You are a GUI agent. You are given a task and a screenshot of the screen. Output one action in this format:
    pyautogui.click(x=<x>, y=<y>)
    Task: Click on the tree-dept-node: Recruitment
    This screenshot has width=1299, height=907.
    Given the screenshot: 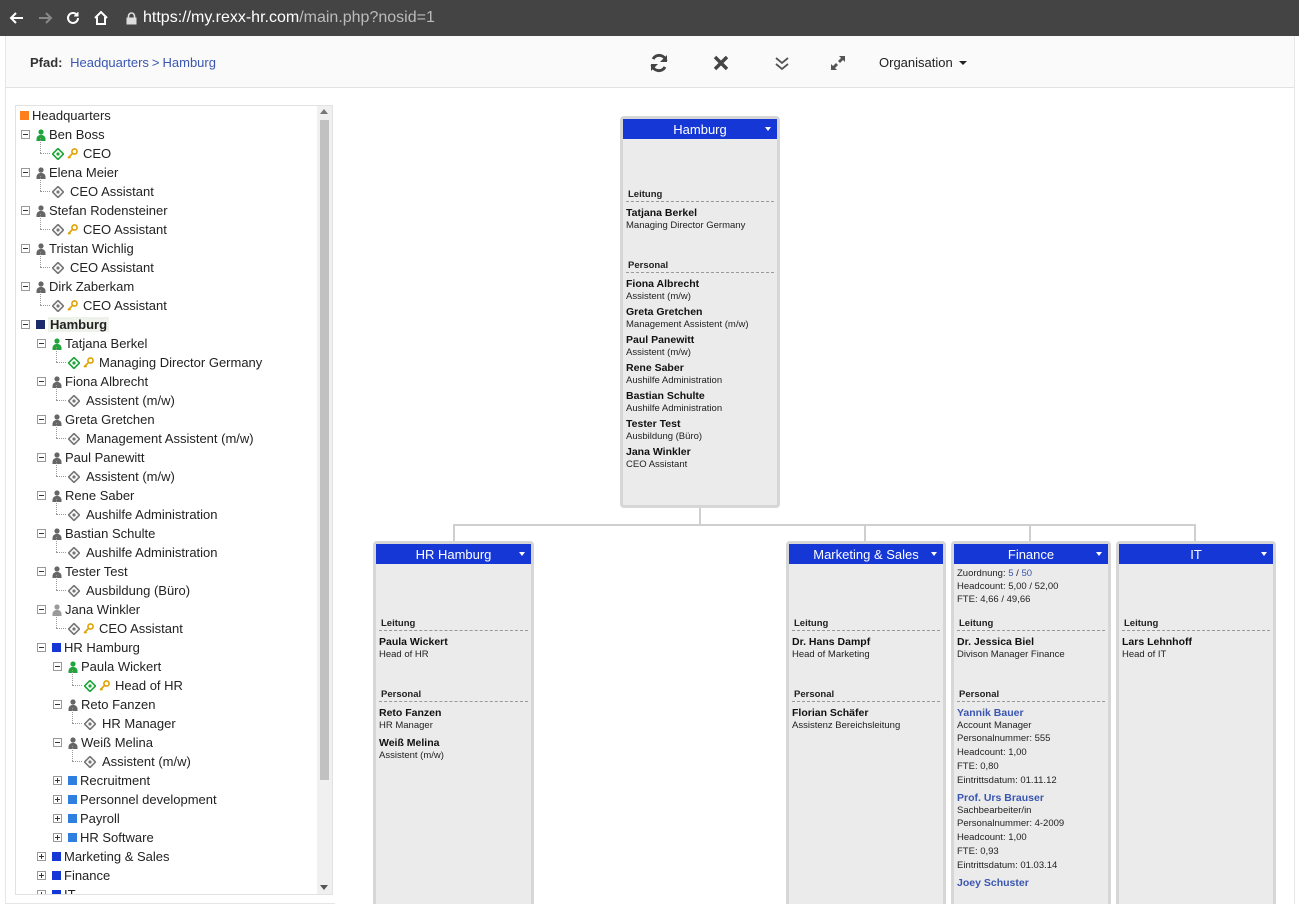 What is the action you would take?
    pyautogui.click(x=101, y=780)
    